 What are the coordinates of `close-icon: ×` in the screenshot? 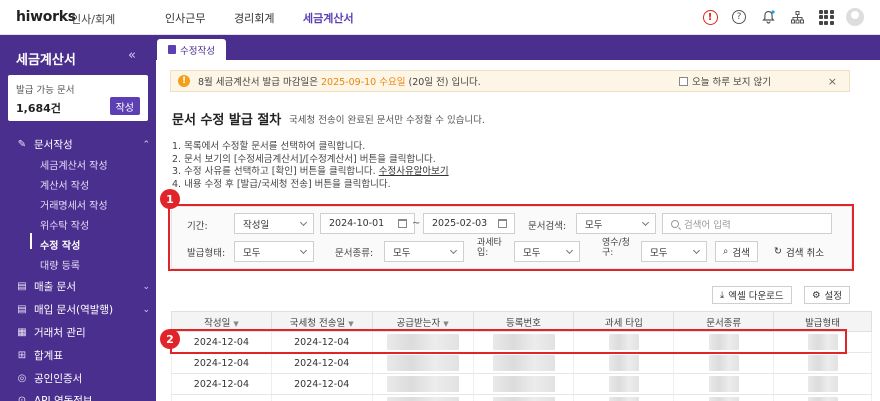 It's located at (832, 81).